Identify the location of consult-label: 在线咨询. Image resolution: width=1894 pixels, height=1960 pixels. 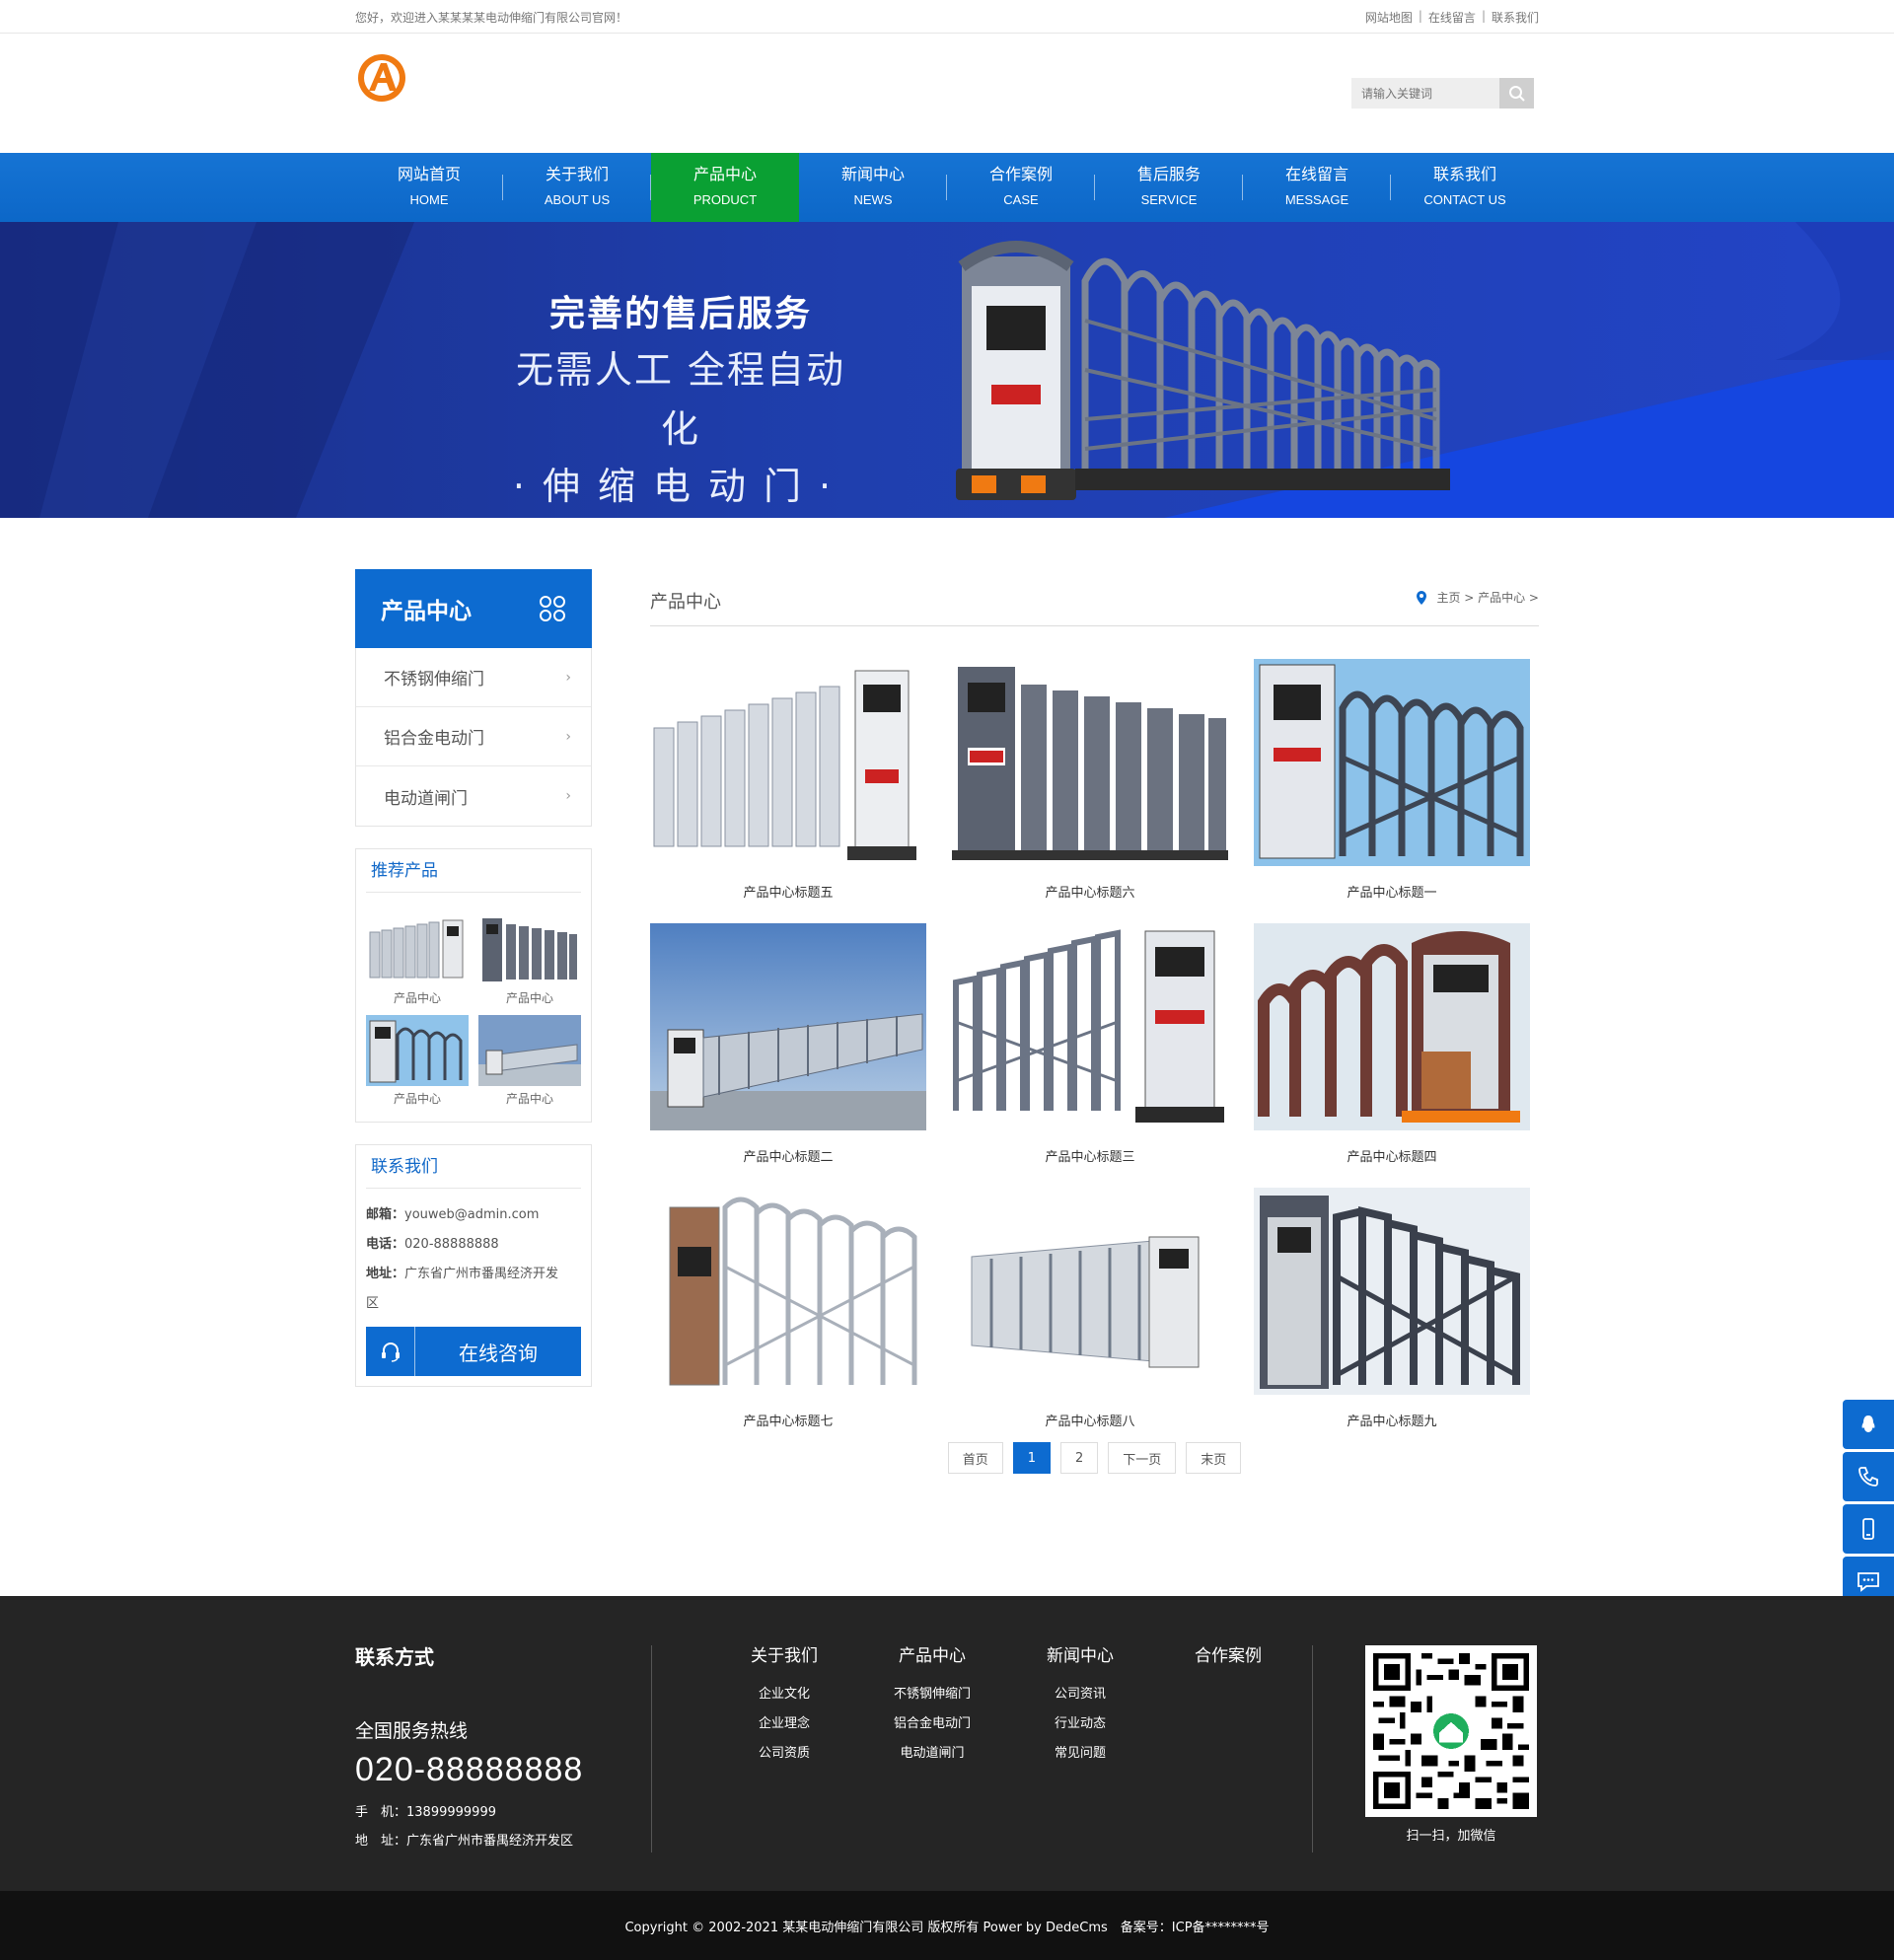
(498, 1353).